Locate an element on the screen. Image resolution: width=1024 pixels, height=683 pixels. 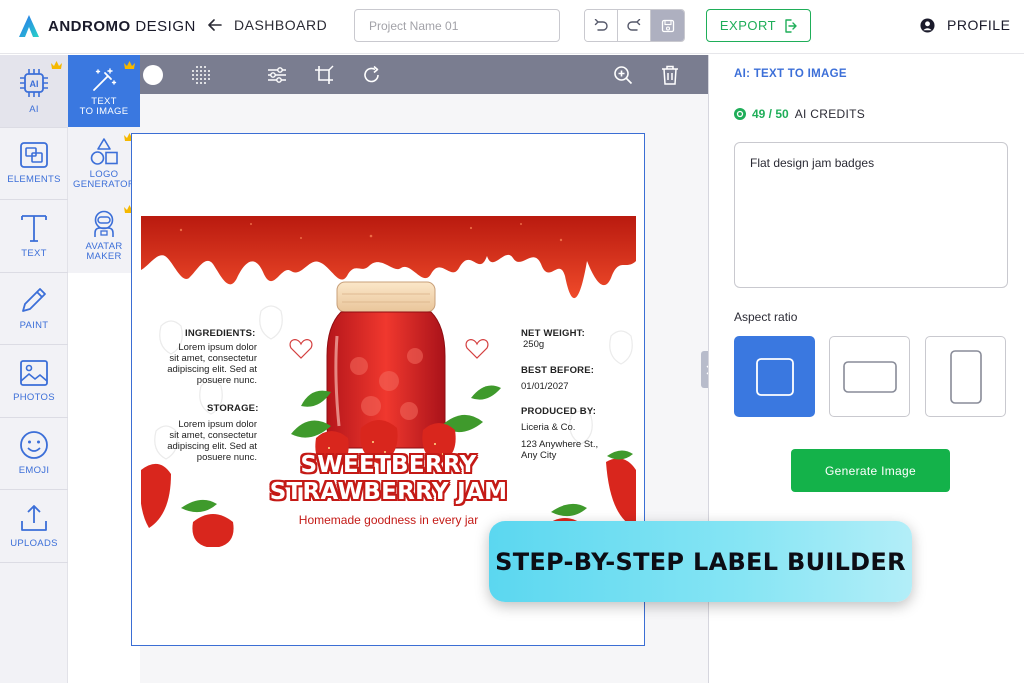
sidebar-item-label: PHOTOS is located at coordinates (34, 397).